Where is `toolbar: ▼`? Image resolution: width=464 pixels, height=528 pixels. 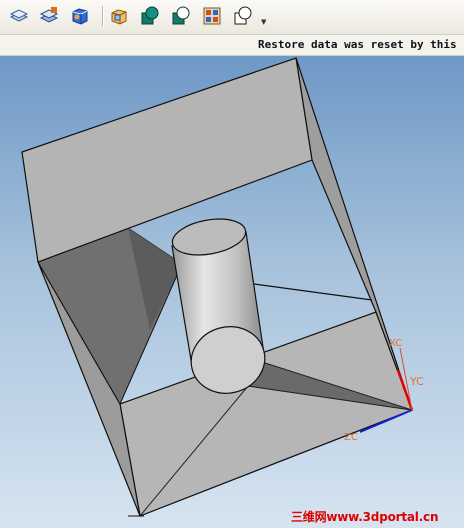 toolbar: ▼ is located at coordinates (232, 17).